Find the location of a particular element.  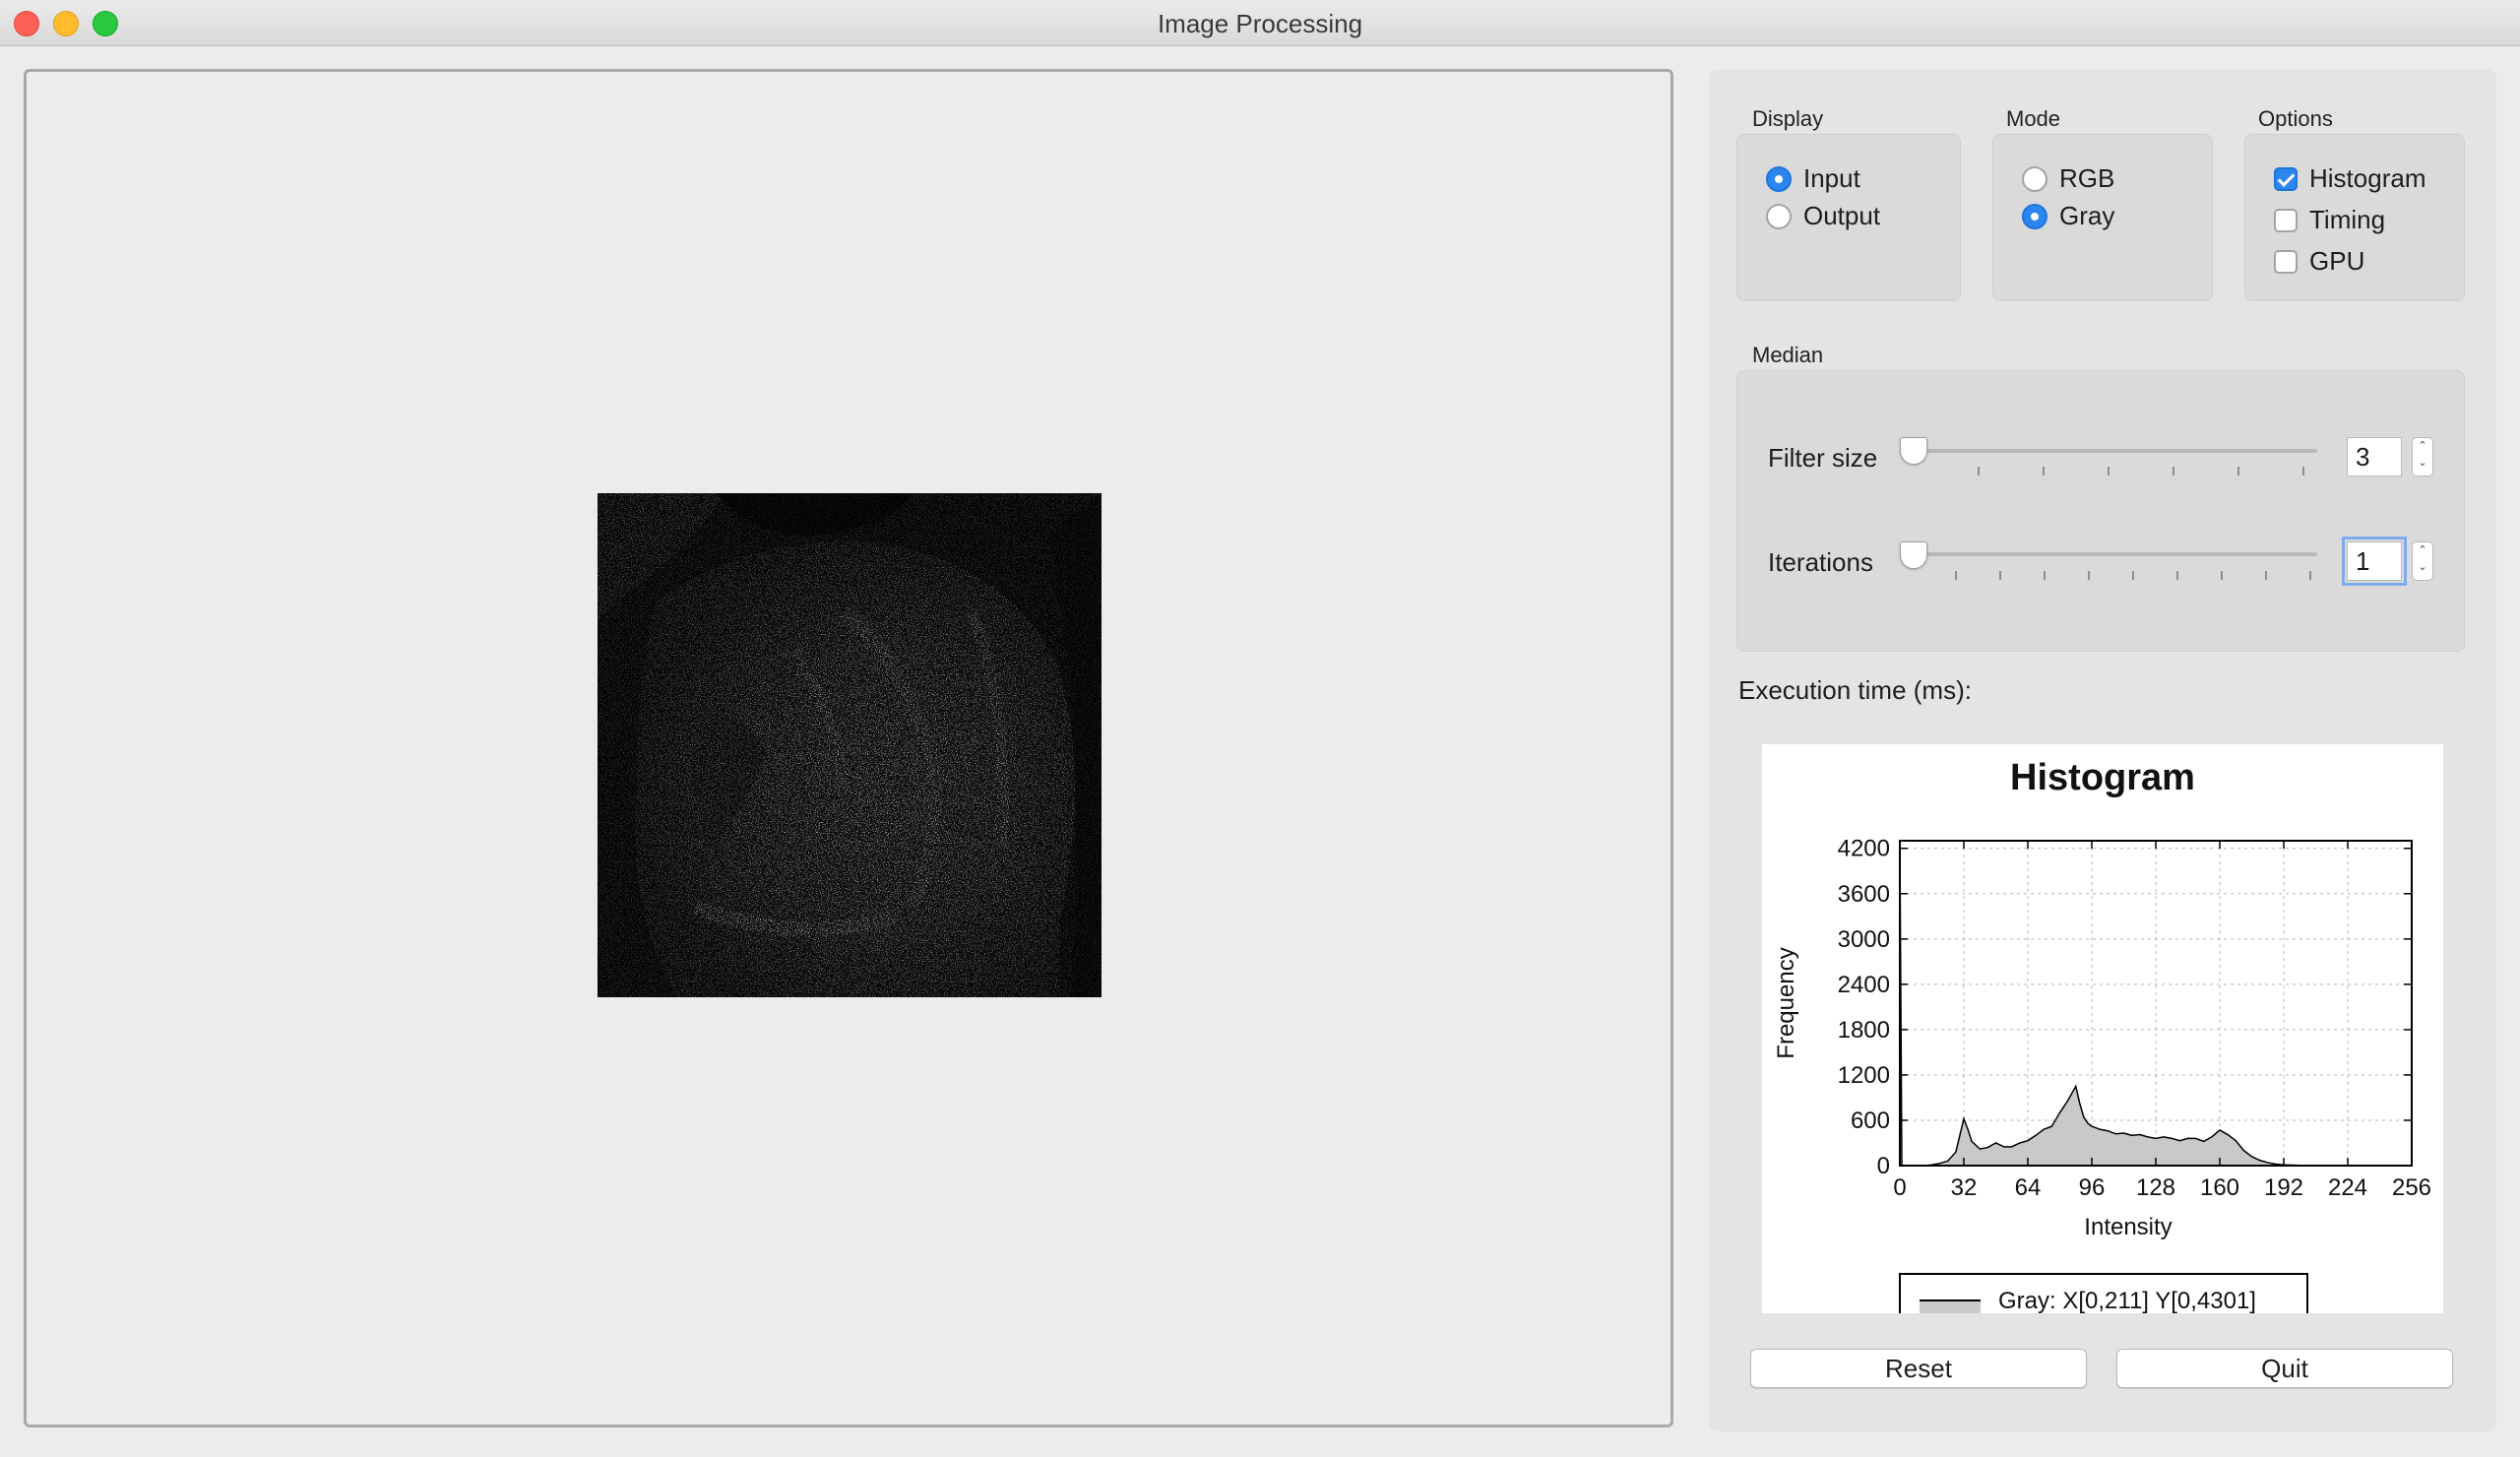

y-tick-label: 3600 is located at coordinates (1864, 894).